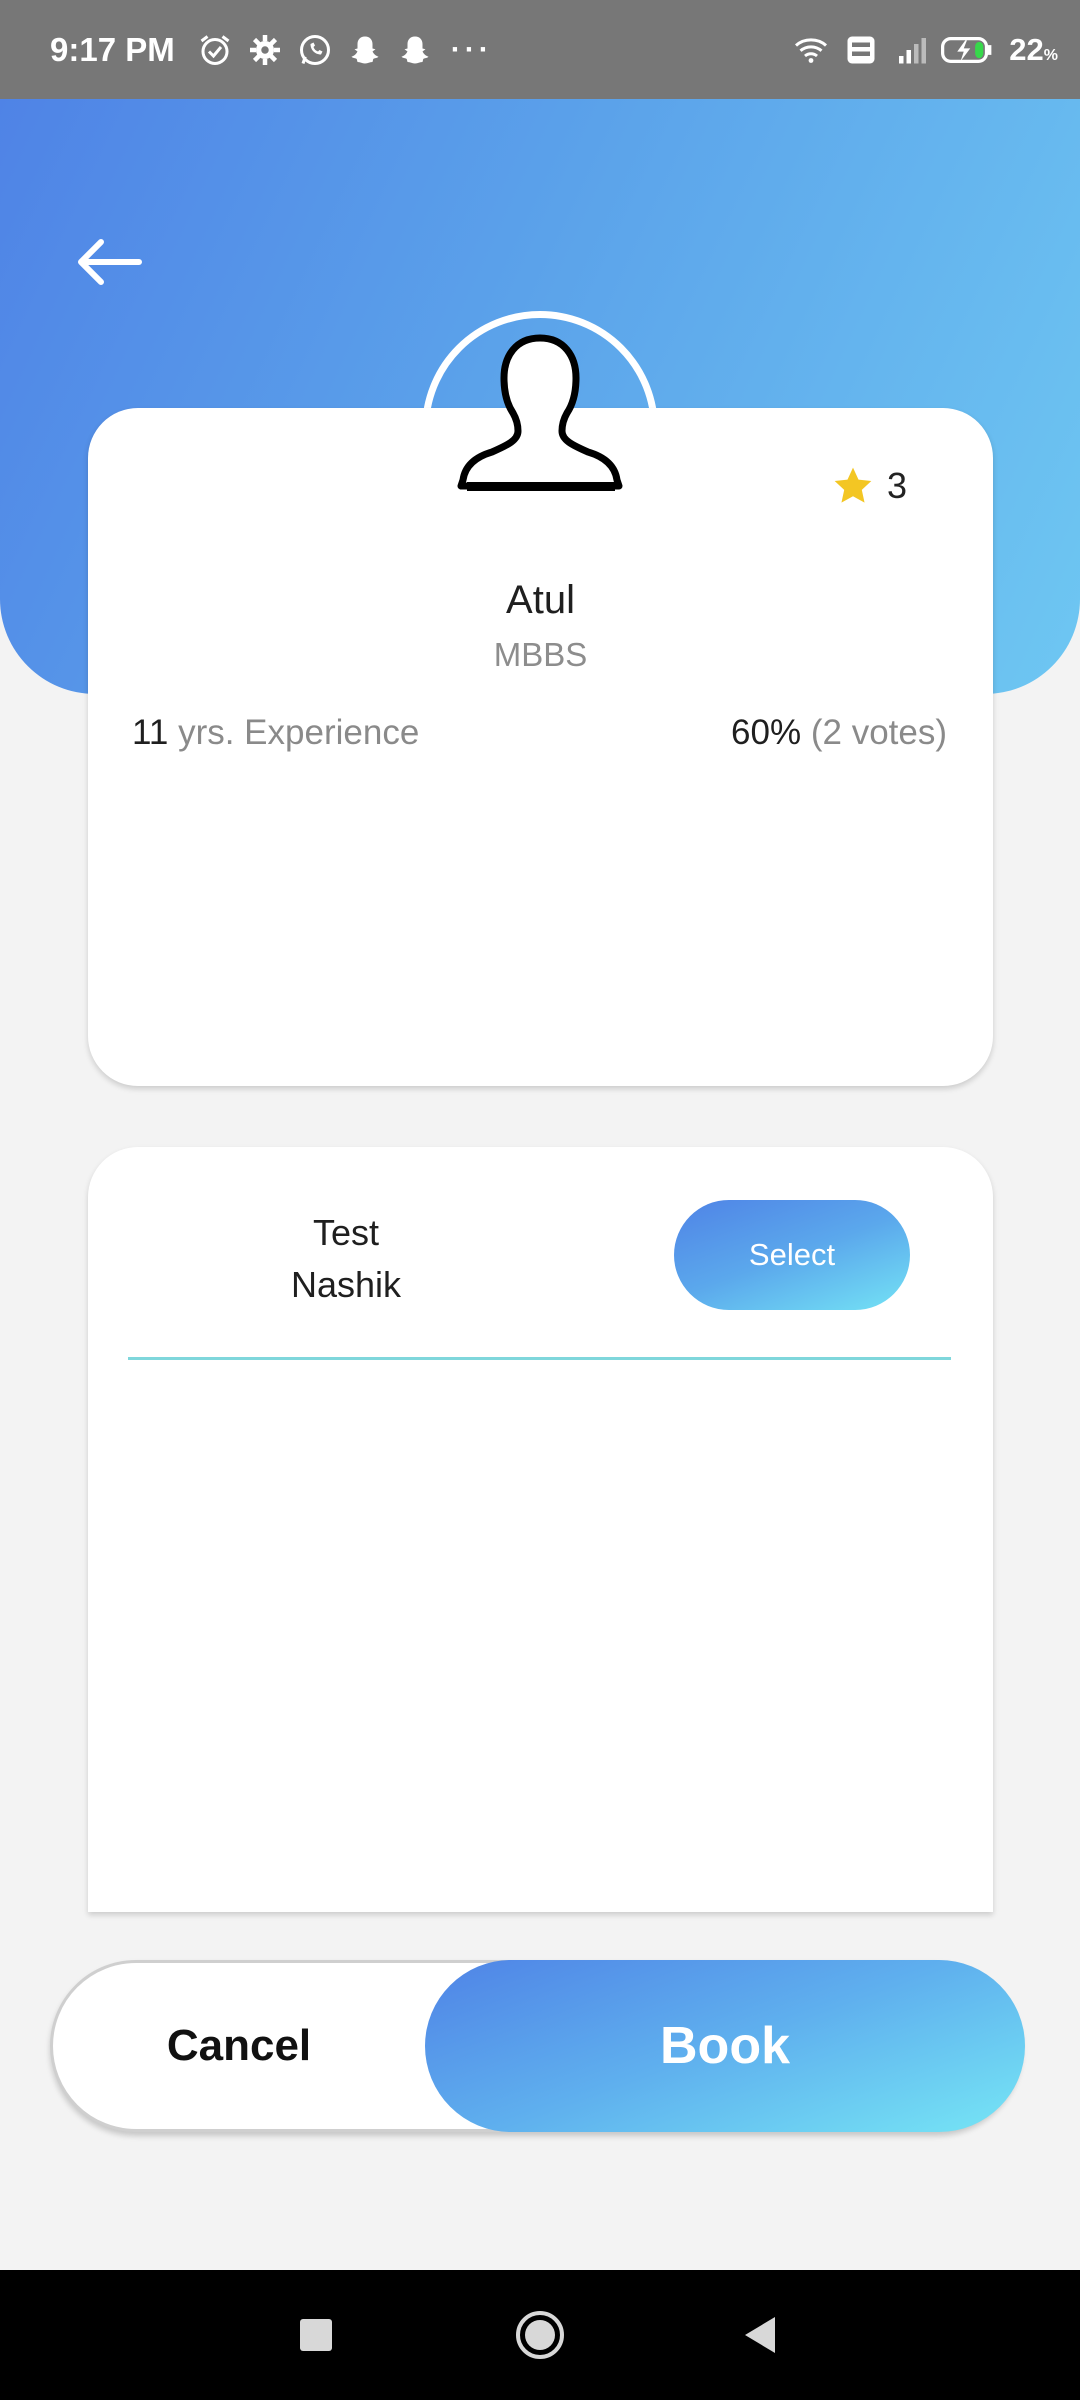 This screenshot has width=1080, height=2400. I want to click on clinic-city: Nashik, so click(346, 1284).